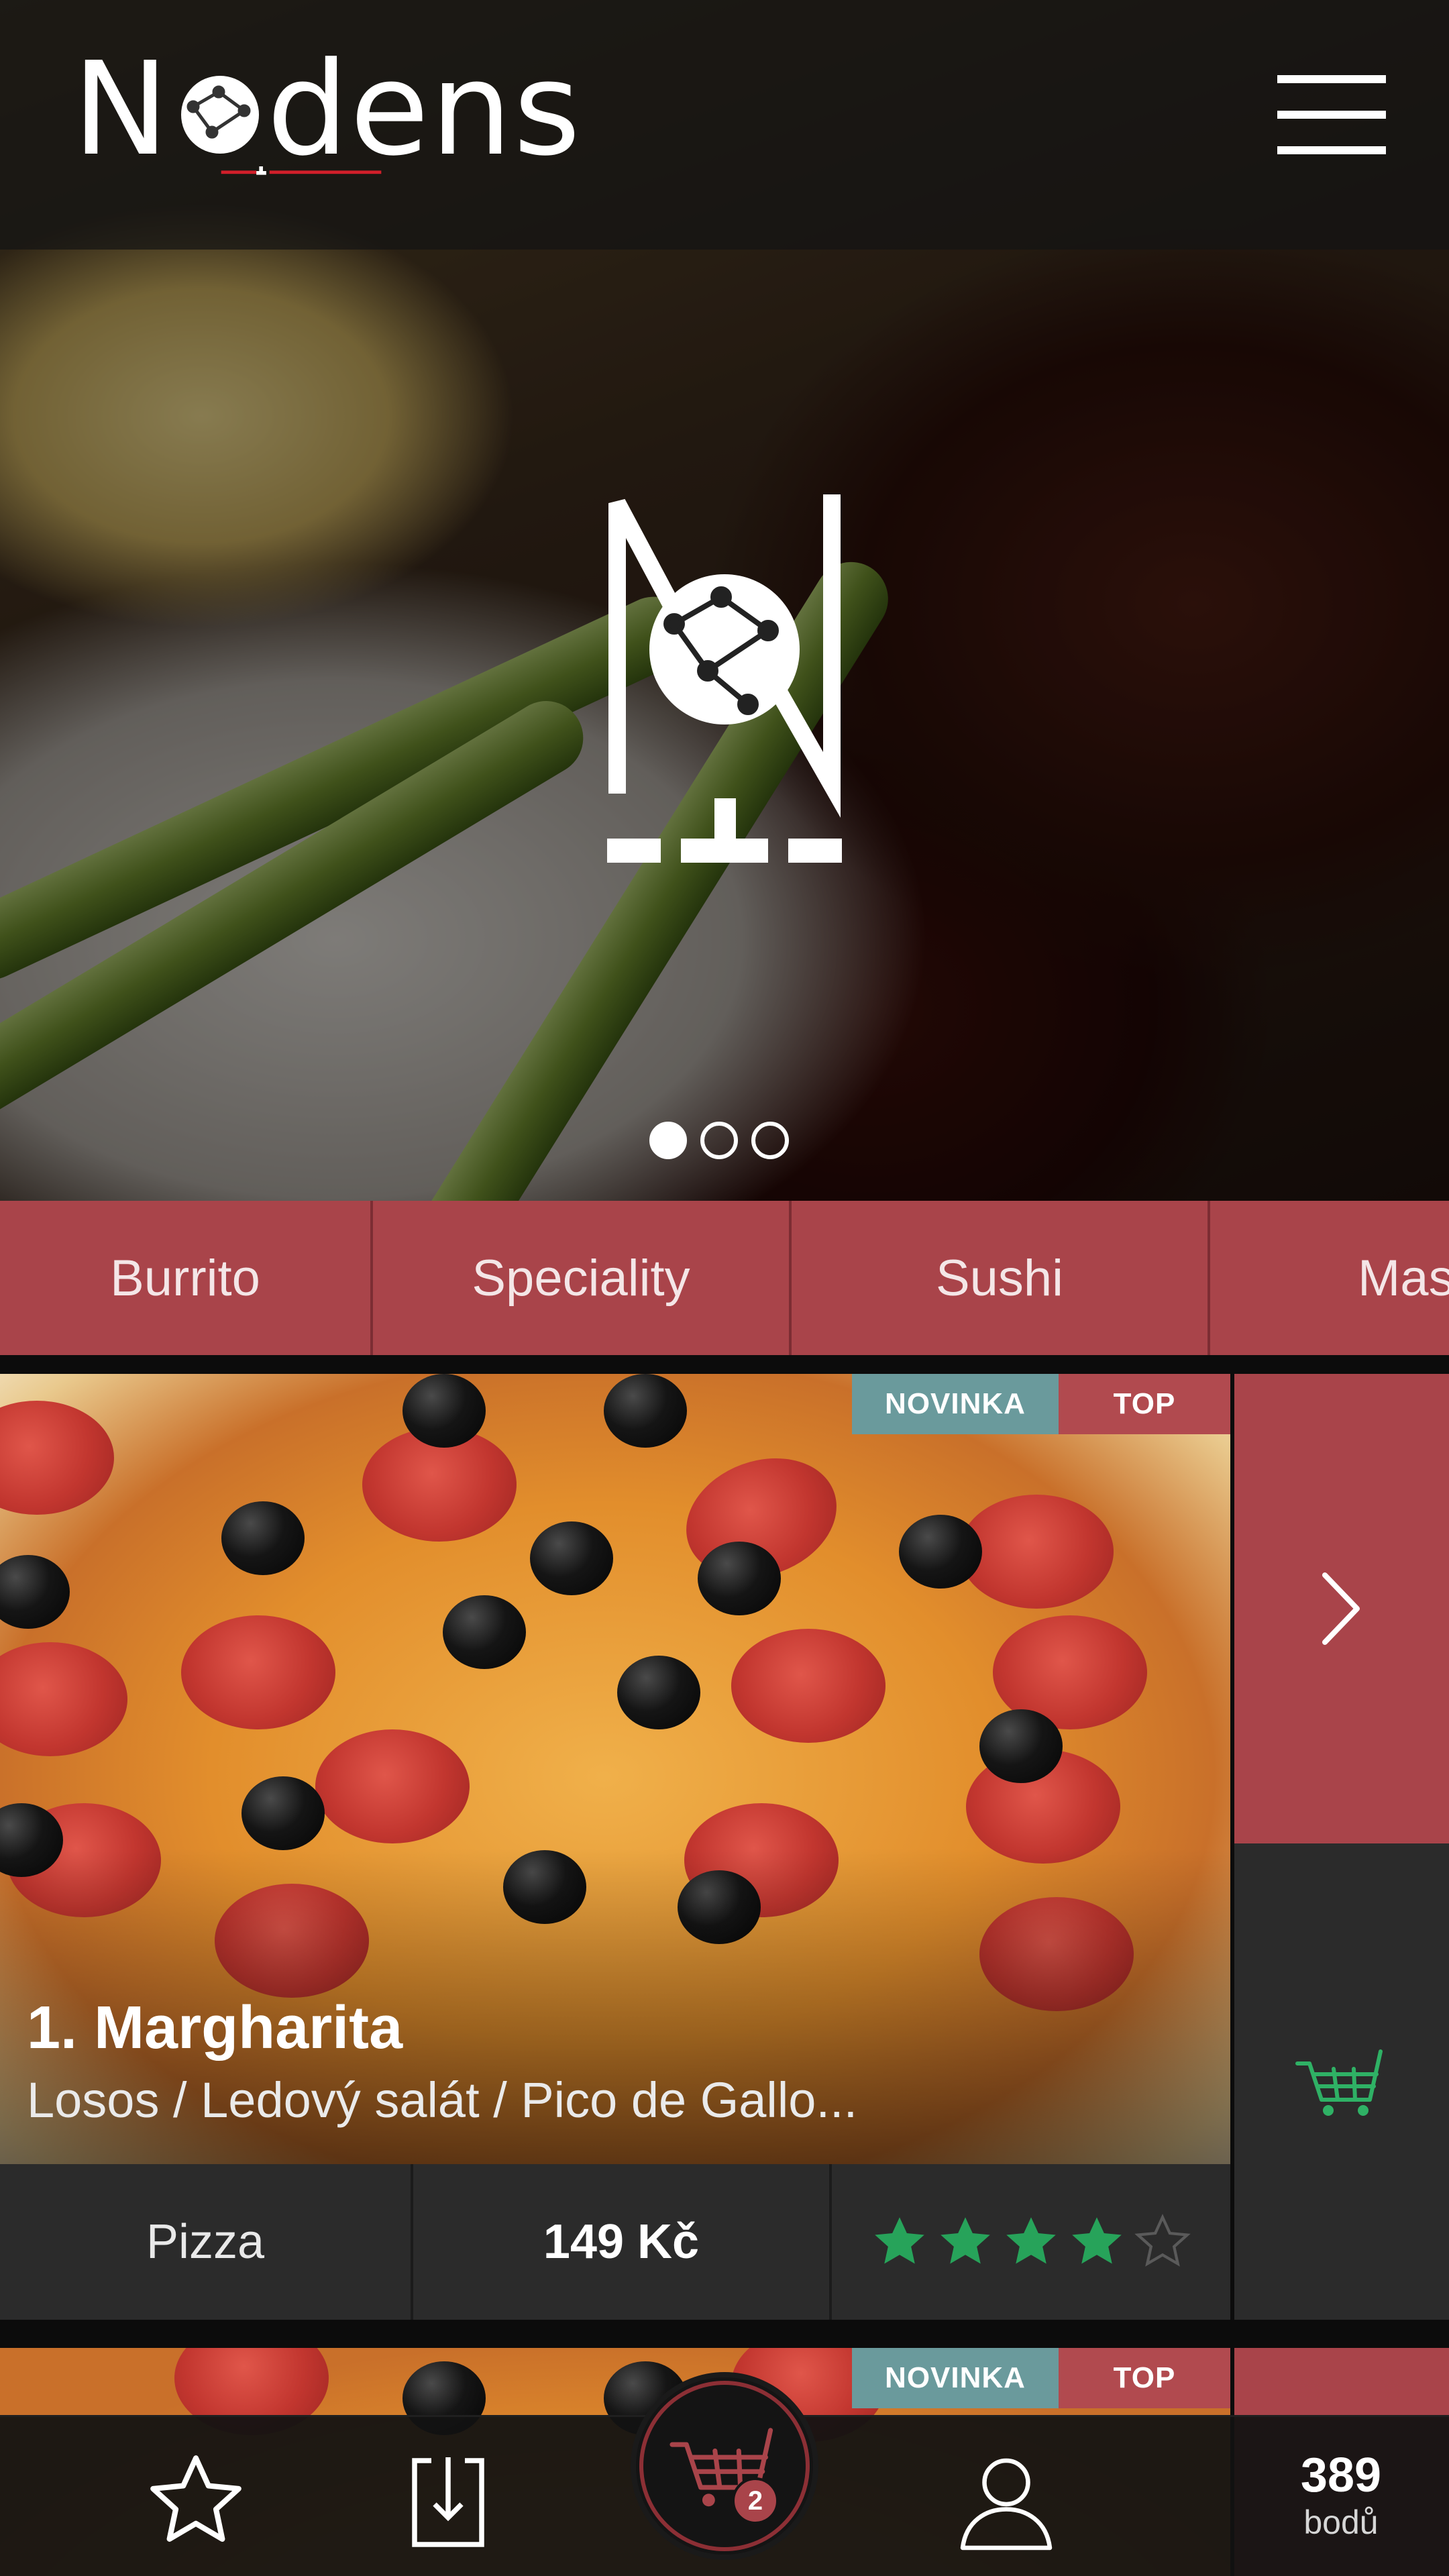 This screenshot has height=2576, width=1449. What do you see at coordinates (724, 678) in the screenshot?
I see `nodens-logo-icon` at bounding box center [724, 678].